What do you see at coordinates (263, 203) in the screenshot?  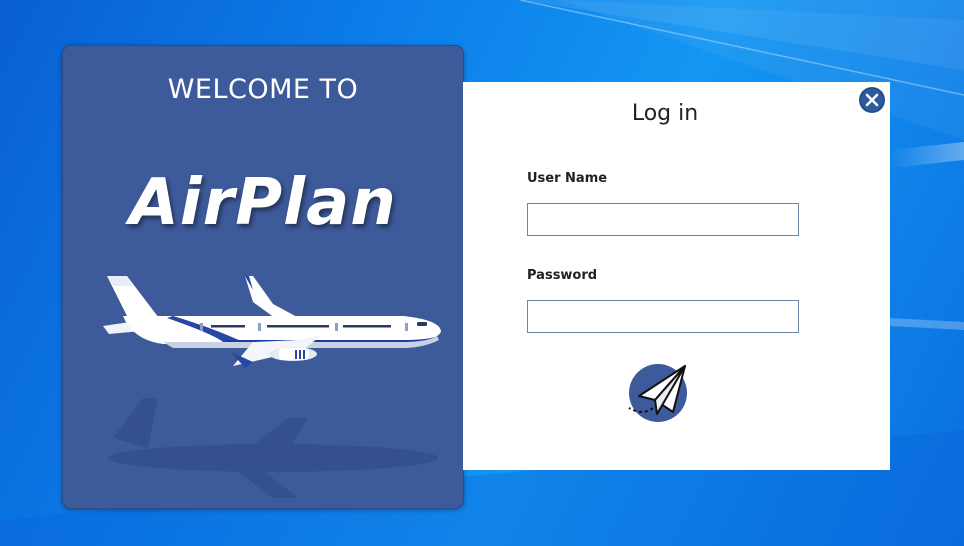 I see `brand-logo-text: AirPlan` at bounding box center [263, 203].